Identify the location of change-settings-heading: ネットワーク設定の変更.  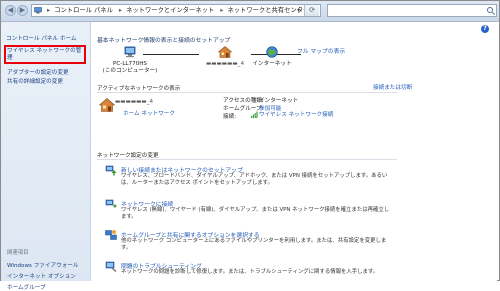
(128, 156).